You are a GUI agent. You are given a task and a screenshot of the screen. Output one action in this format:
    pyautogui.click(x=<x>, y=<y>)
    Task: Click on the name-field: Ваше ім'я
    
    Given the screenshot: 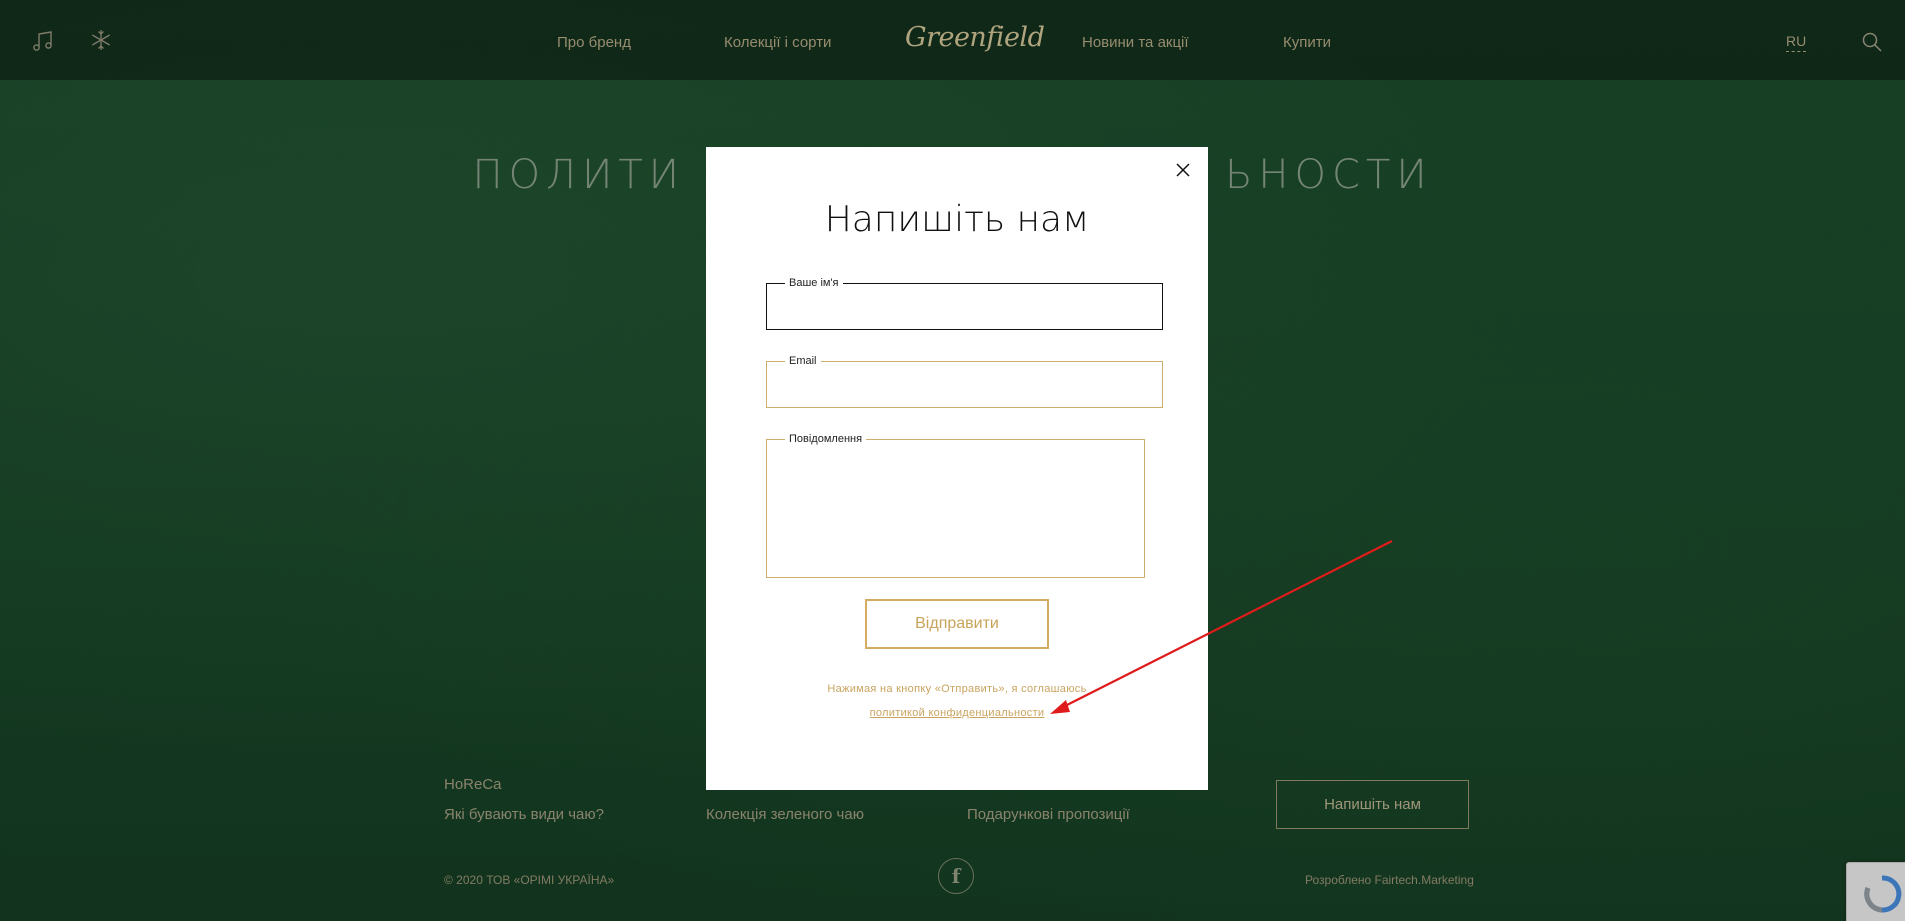 What is the action you would take?
    pyautogui.click(x=964, y=303)
    